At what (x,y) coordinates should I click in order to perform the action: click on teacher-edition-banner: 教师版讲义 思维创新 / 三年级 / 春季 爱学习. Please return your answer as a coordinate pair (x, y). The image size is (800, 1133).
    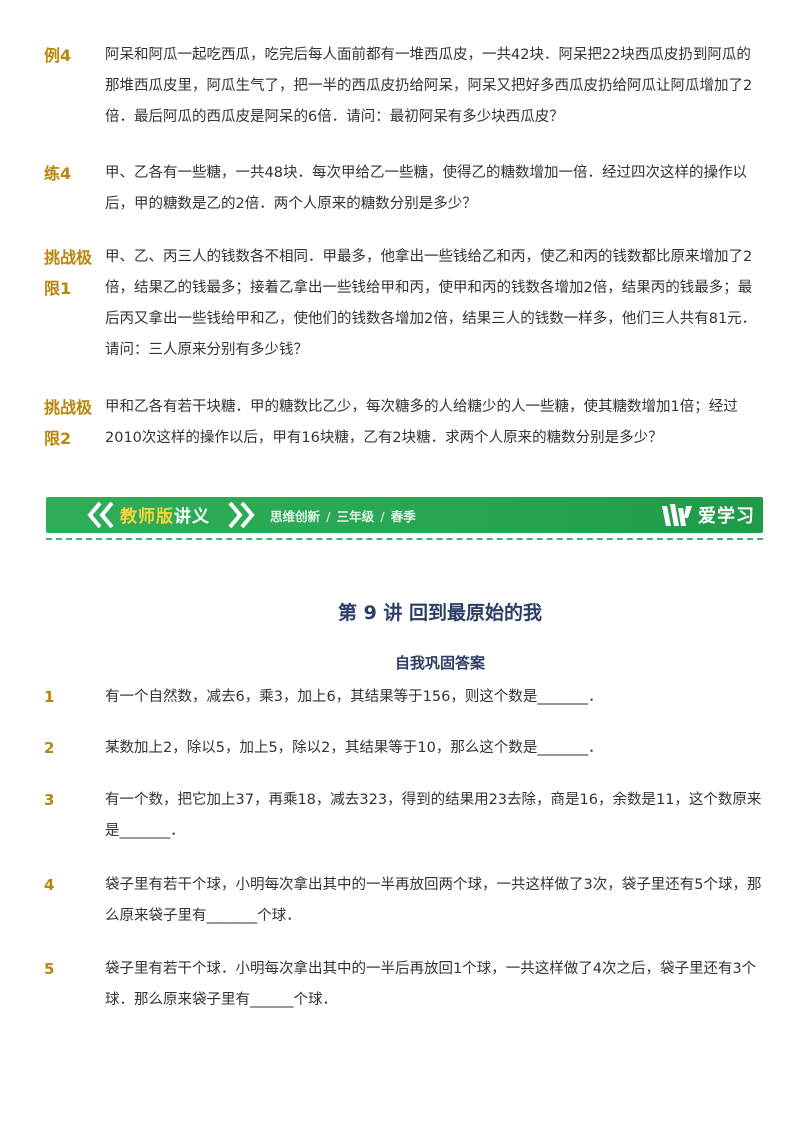
    Looking at the image, I should click on (404, 515).